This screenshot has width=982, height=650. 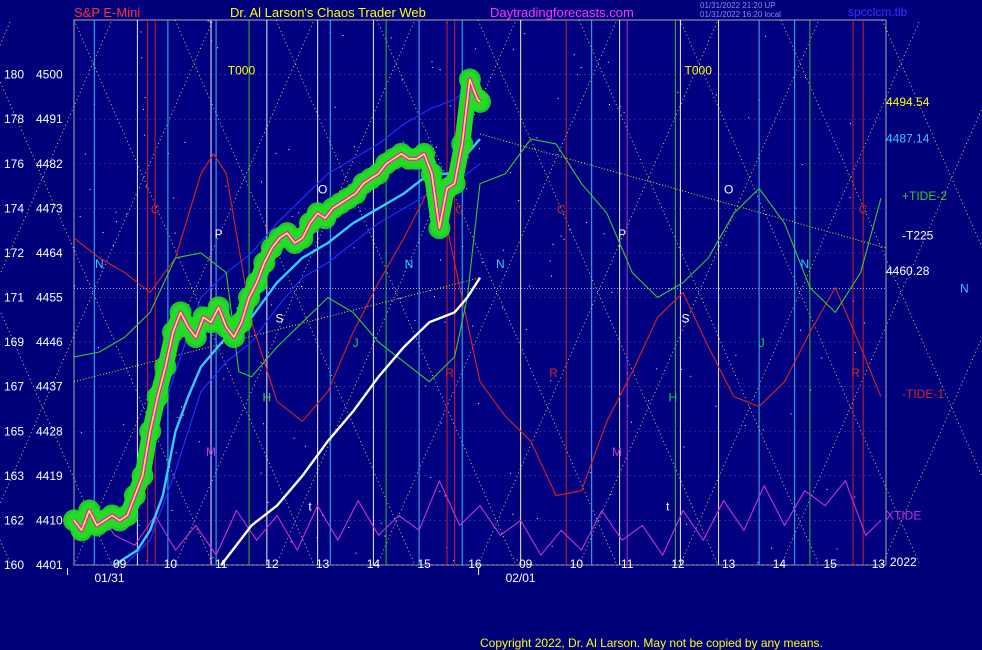 What do you see at coordinates (475, 564) in the screenshot?
I see `x-tick-label: 16` at bounding box center [475, 564].